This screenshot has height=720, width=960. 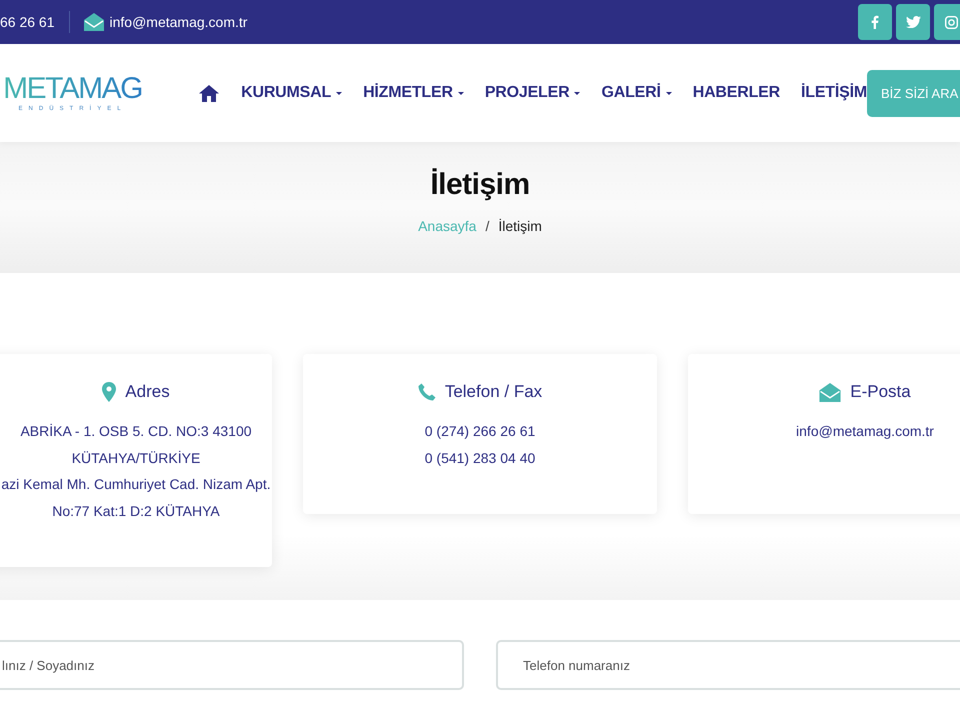 I want to click on nav-link: GALERİ, so click(x=636, y=93).